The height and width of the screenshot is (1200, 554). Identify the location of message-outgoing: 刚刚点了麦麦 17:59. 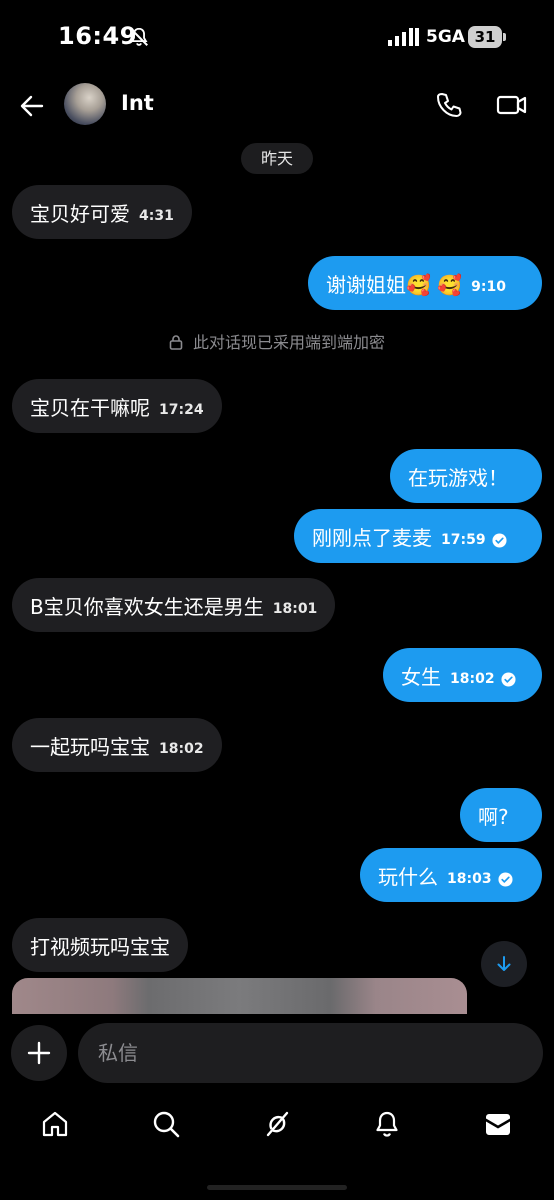
(418, 536).